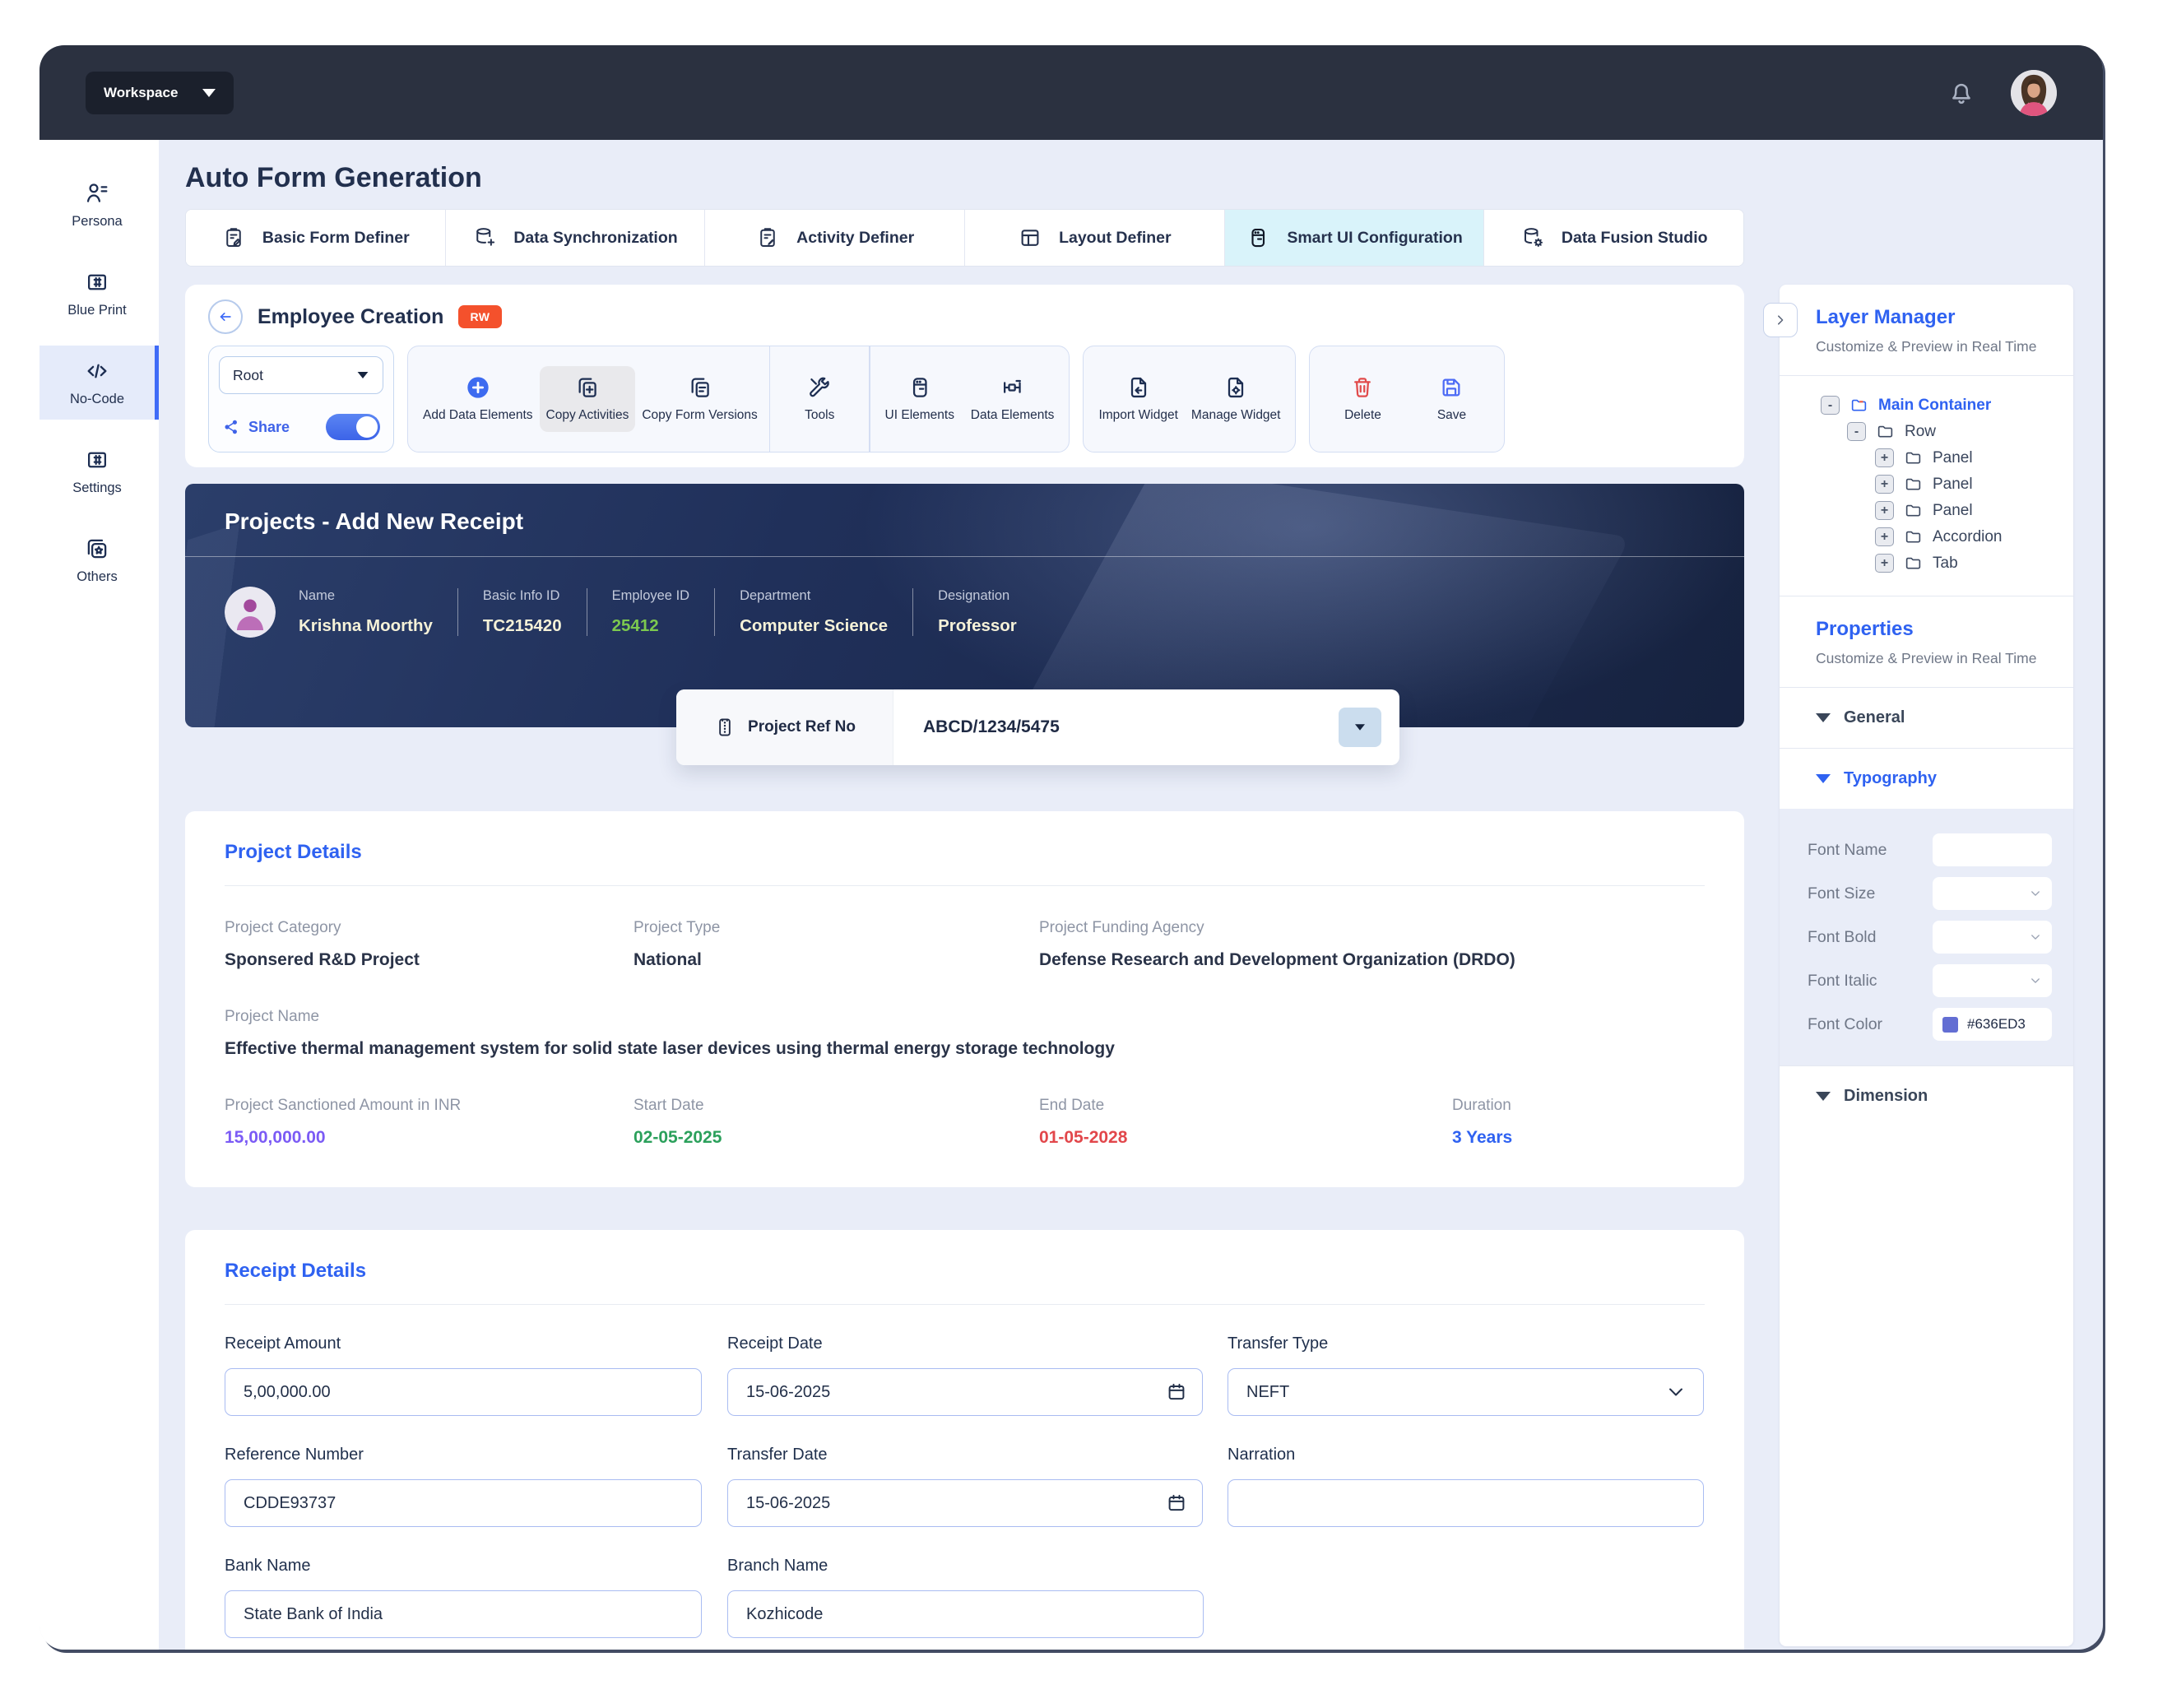 Image resolution: width=2172 pixels, height=1708 pixels. I want to click on tab-smart-ui-configuration: Smart UI Configuration, so click(1354, 238).